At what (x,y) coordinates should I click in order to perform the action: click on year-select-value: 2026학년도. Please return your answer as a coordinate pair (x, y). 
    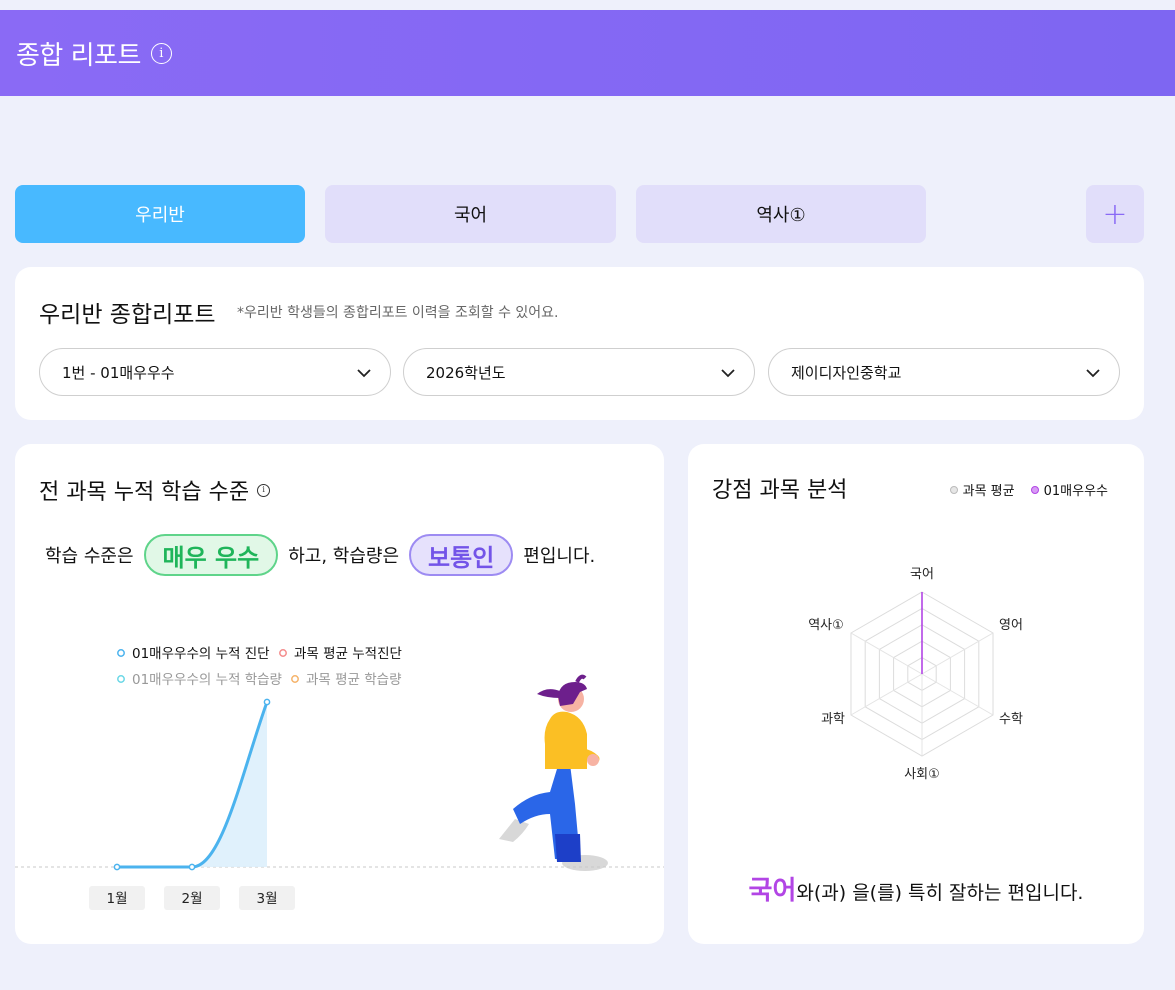
    Looking at the image, I should click on (466, 372).